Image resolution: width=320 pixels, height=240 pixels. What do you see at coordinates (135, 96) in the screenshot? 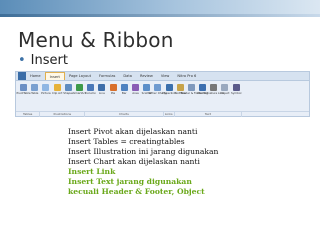
I see `ribbon-button-area: Area` at bounding box center [135, 96].